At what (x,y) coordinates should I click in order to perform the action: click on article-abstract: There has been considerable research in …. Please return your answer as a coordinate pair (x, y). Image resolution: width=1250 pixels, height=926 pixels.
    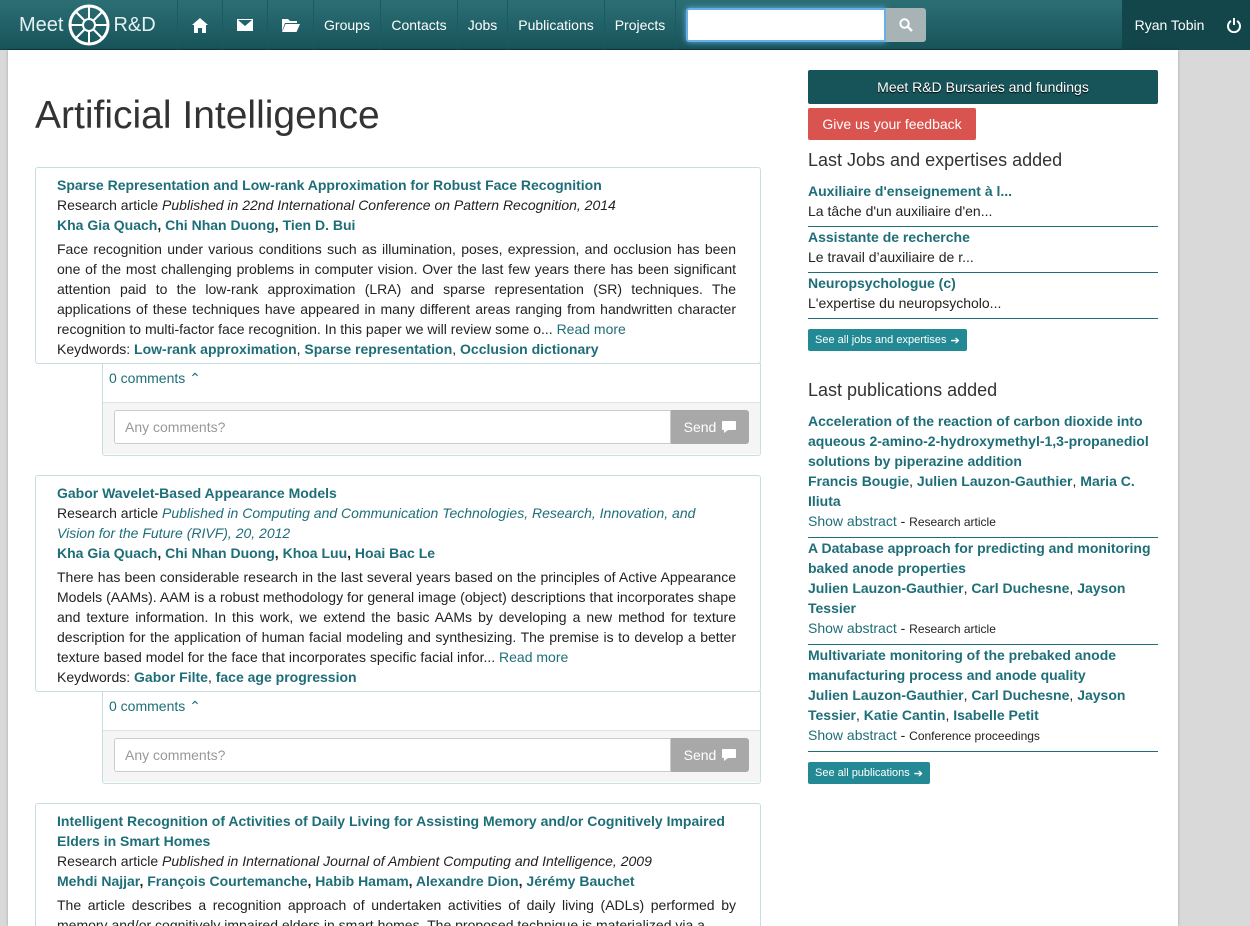
    Looking at the image, I should click on (396, 617).